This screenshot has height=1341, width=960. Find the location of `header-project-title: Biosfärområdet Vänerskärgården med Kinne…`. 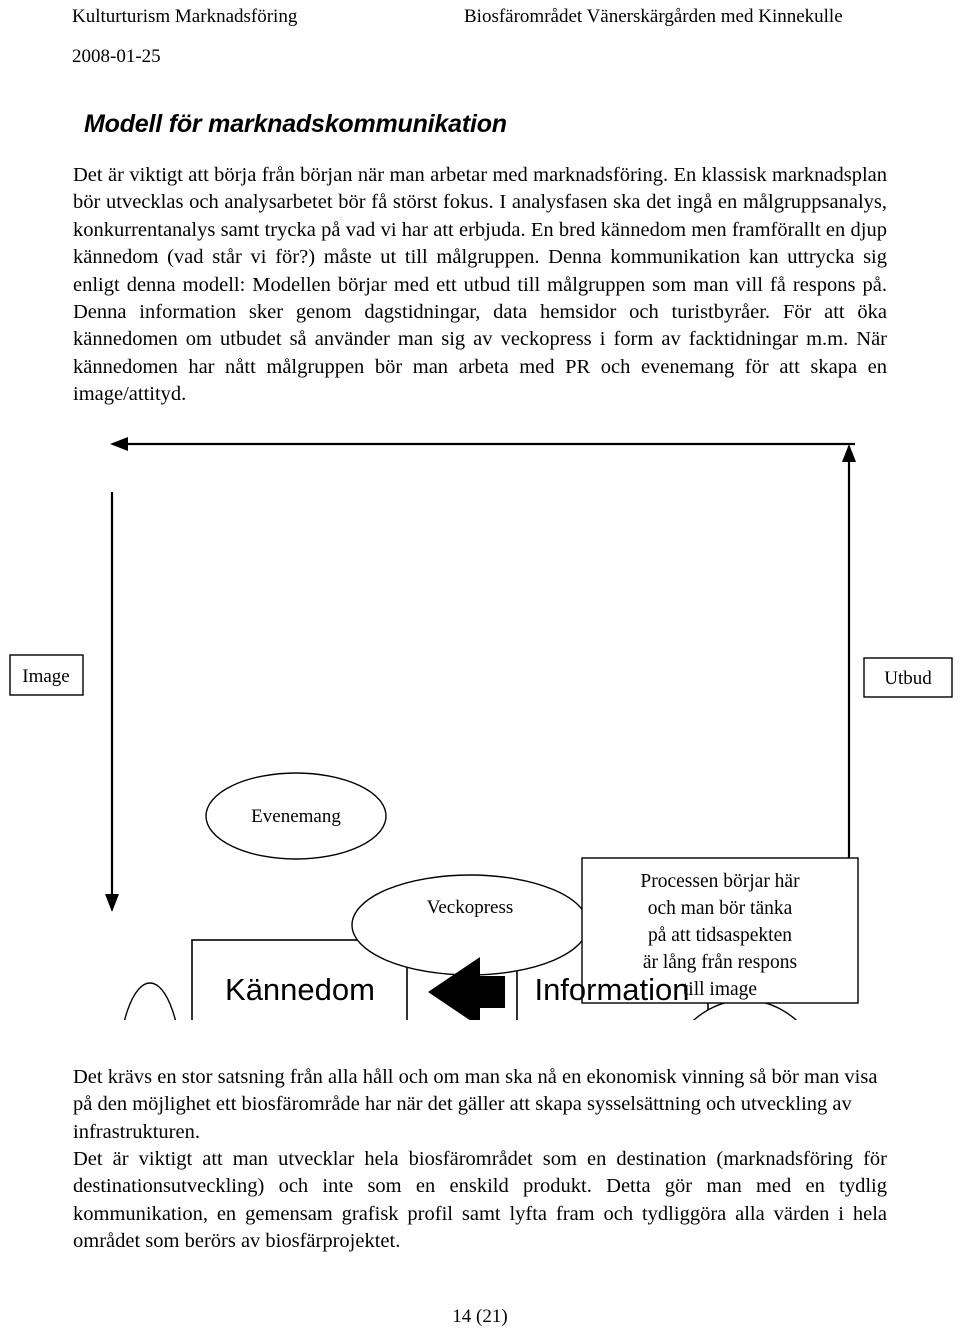

header-project-title: Biosfärområdet Vänerskärgården med Kinne… is located at coordinates (653, 16).